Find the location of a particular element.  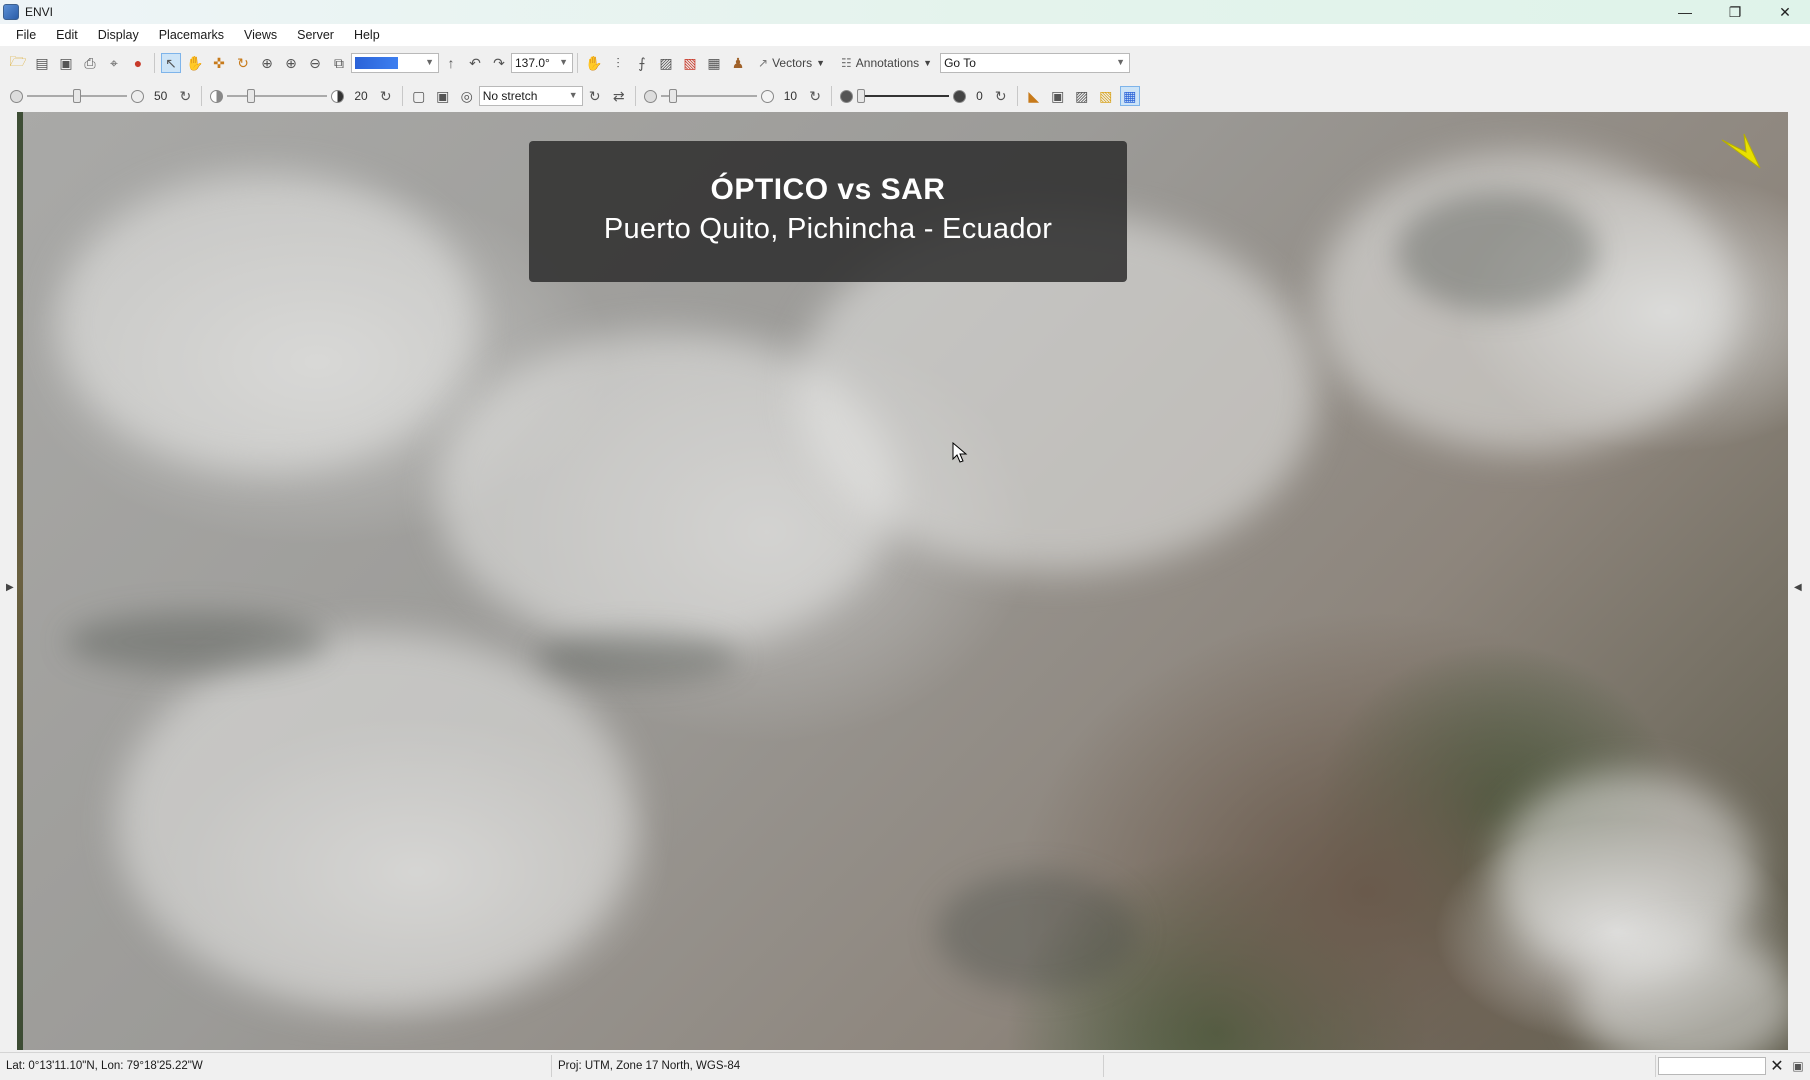

status-latlon: Lat: 0°13'11.10"N, Lon: 79°18'25.22"W is located at coordinates (276, 1065).